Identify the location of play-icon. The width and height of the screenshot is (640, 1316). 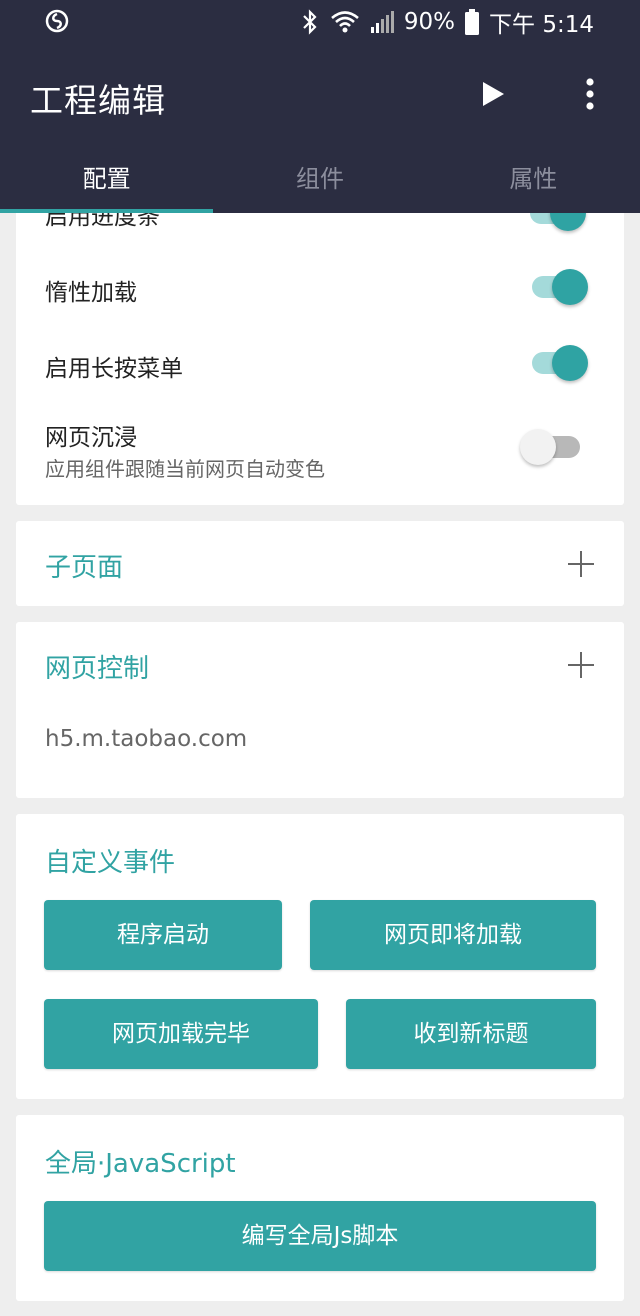
(493, 94).